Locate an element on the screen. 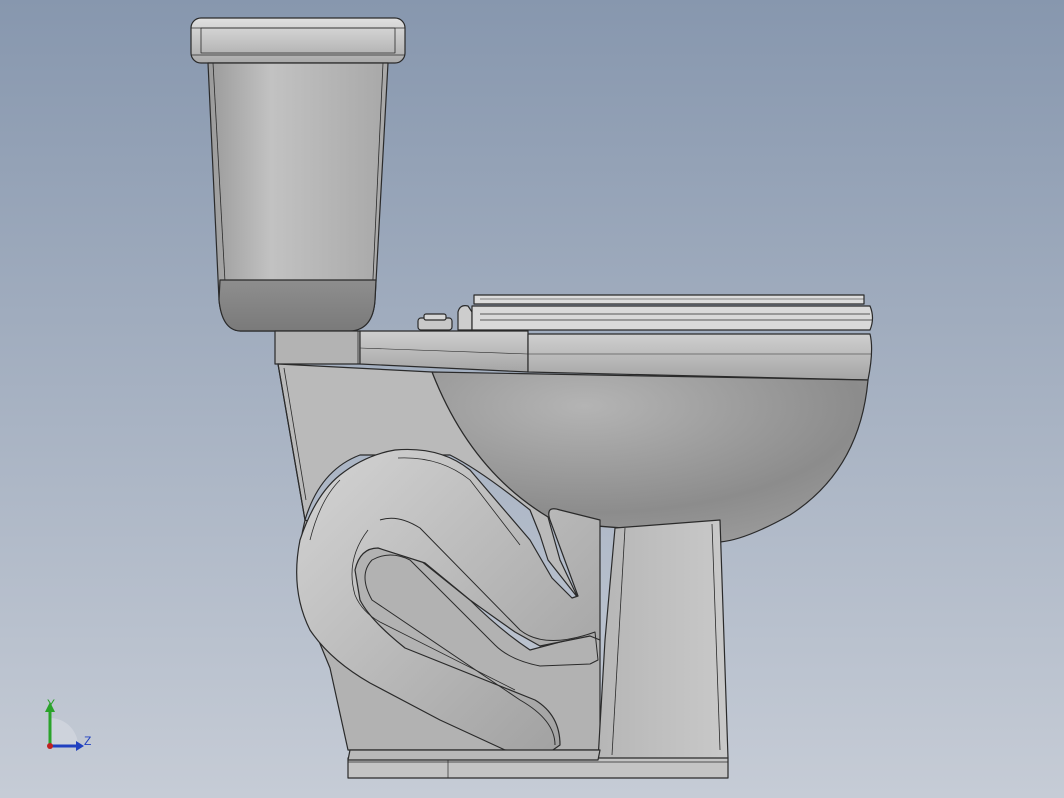 The height and width of the screenshot is (798, 1064). origin-dot is located at coordinates (50, 746).